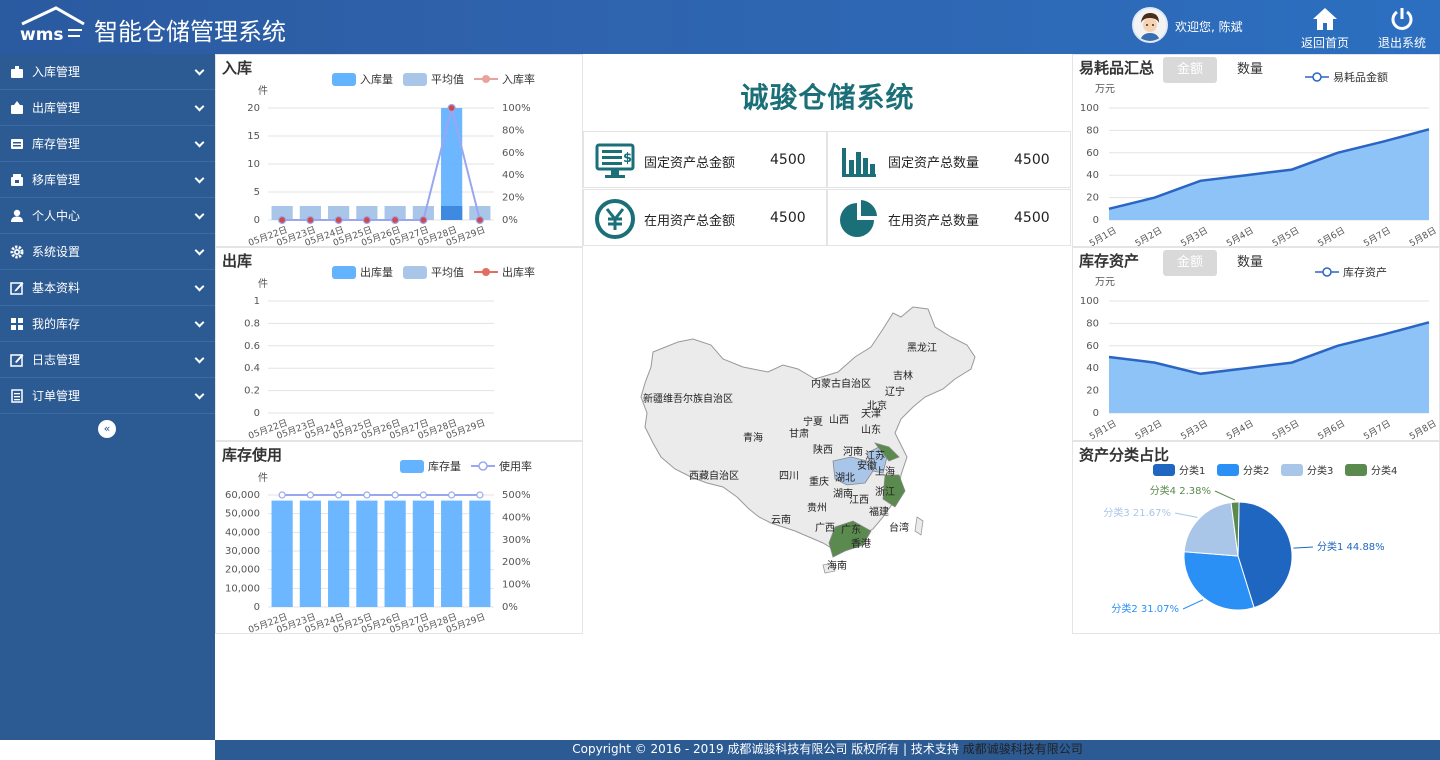  I want to click on map-label: 湖北, so click(845, 478).